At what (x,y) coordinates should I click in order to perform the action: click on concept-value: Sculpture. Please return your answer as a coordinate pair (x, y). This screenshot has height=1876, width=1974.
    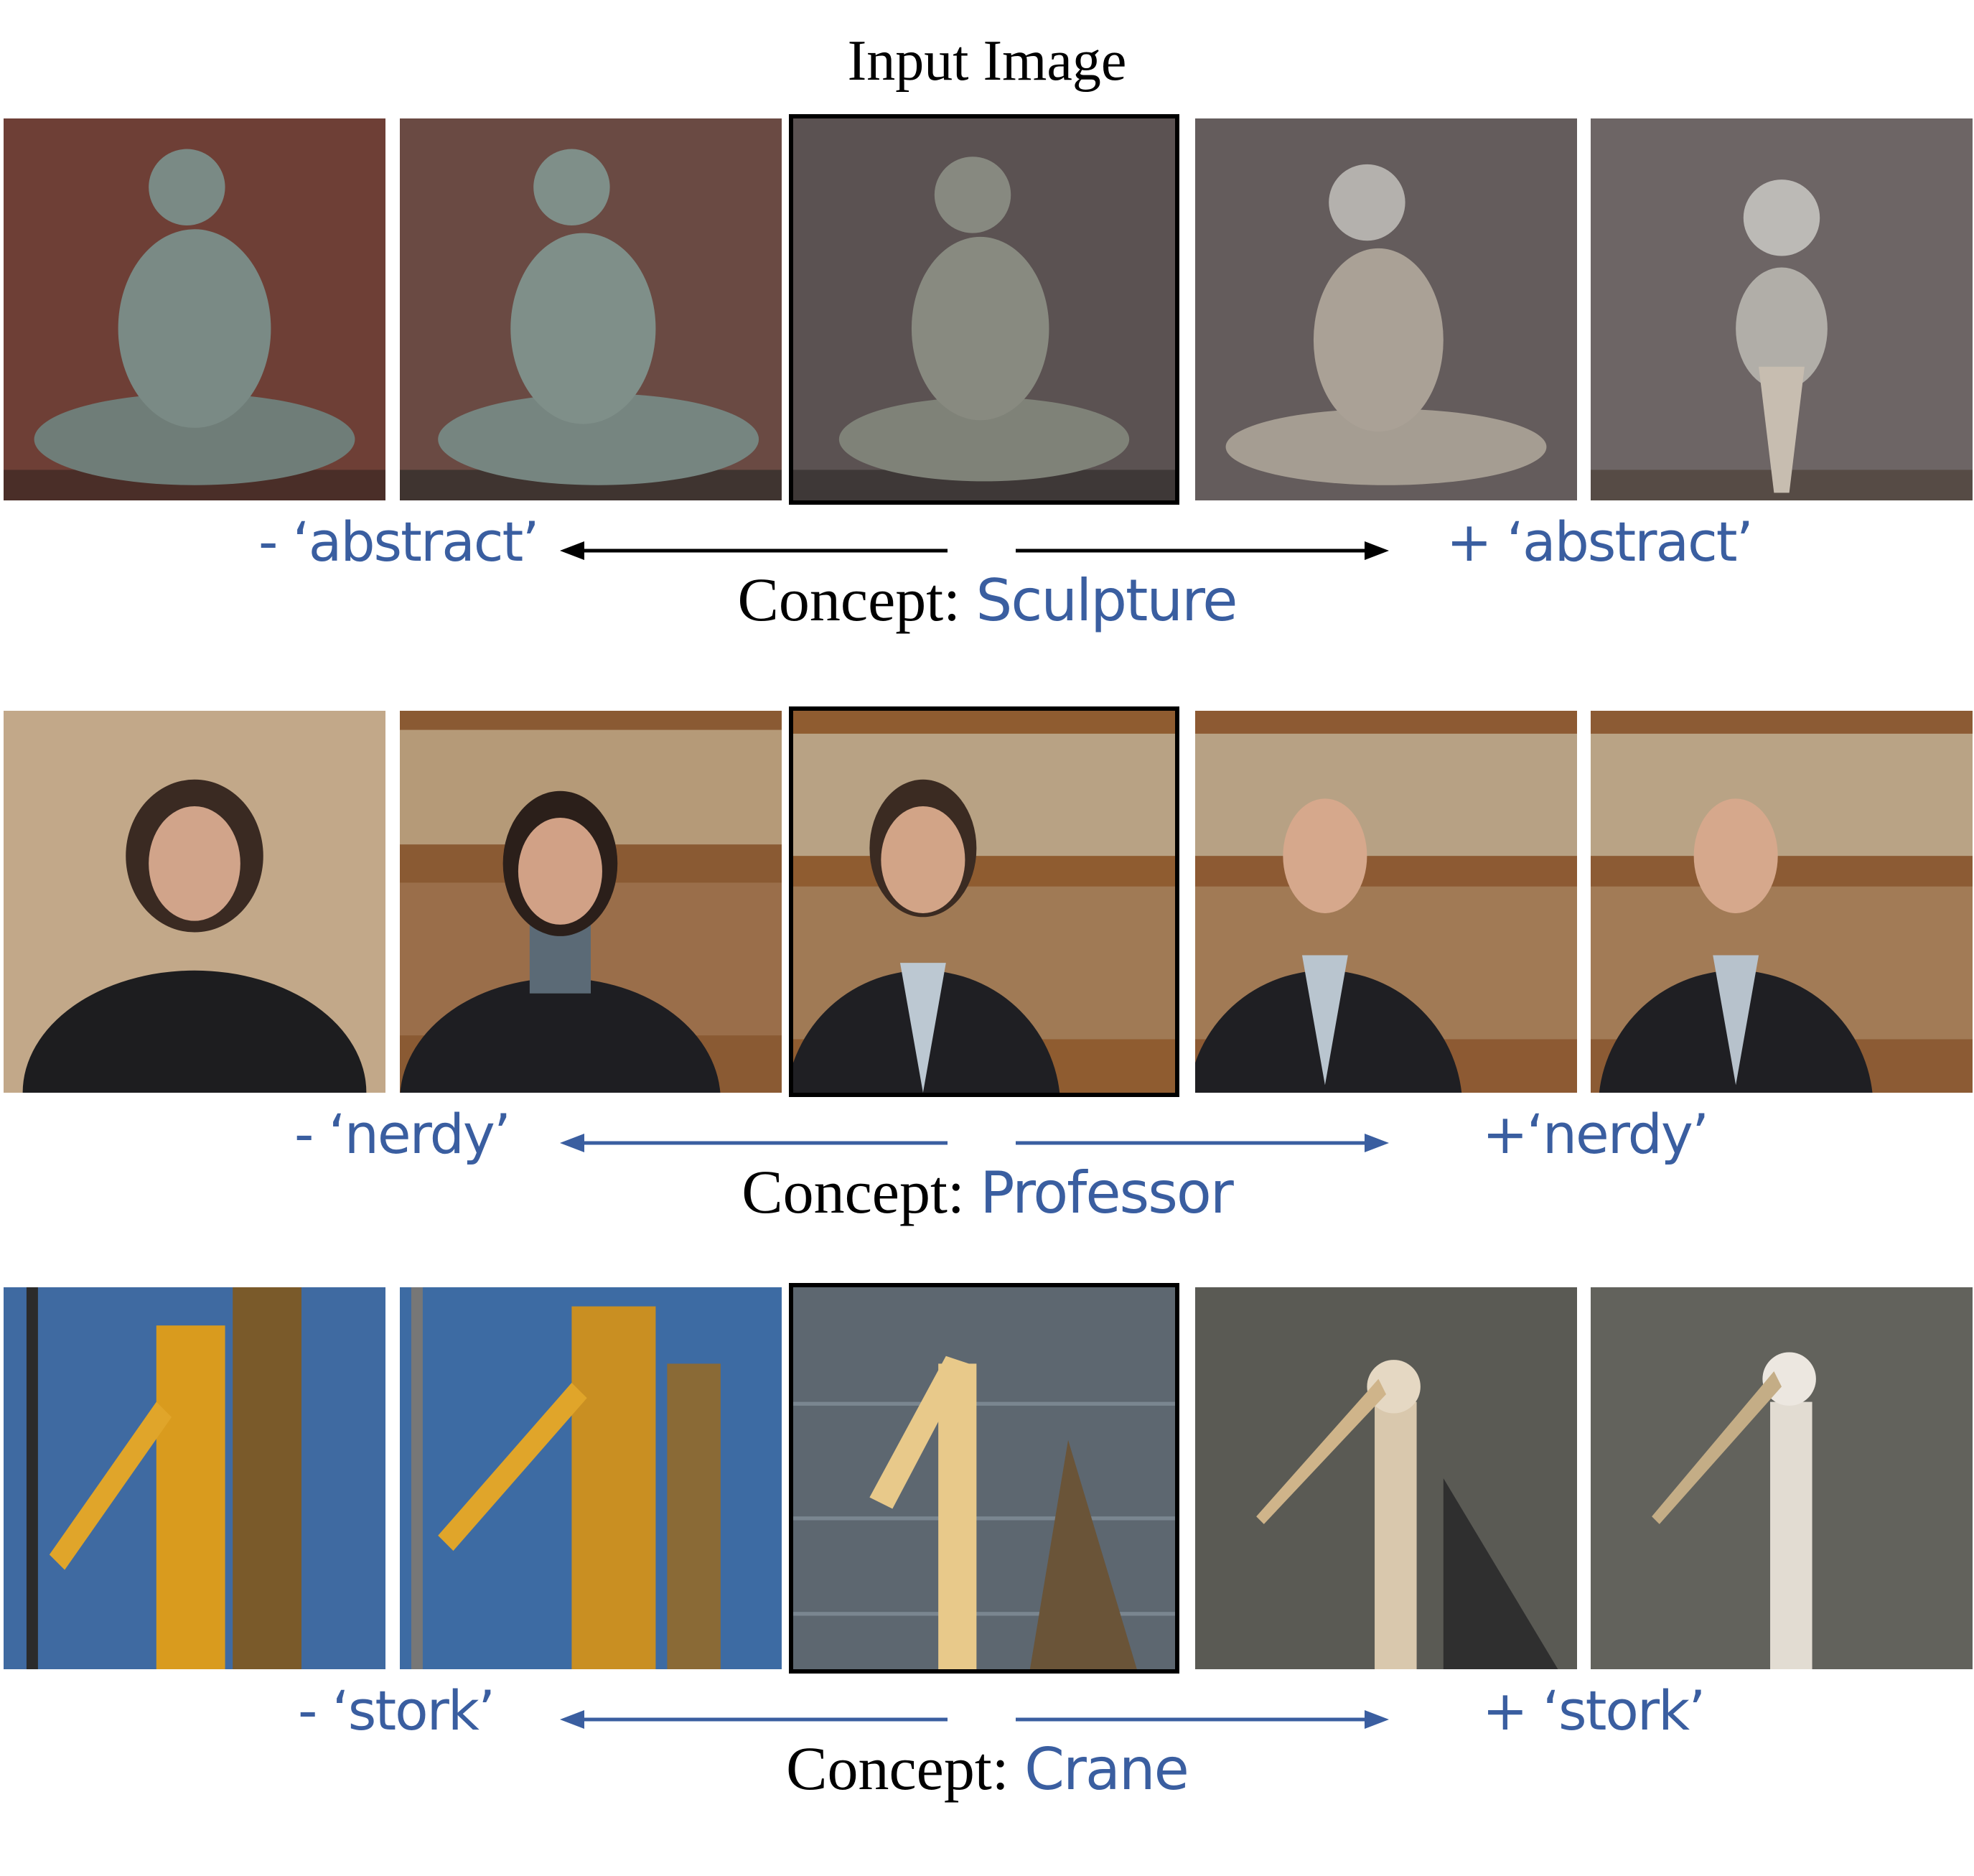
    Looking at the image, I should click on (1107, 600).